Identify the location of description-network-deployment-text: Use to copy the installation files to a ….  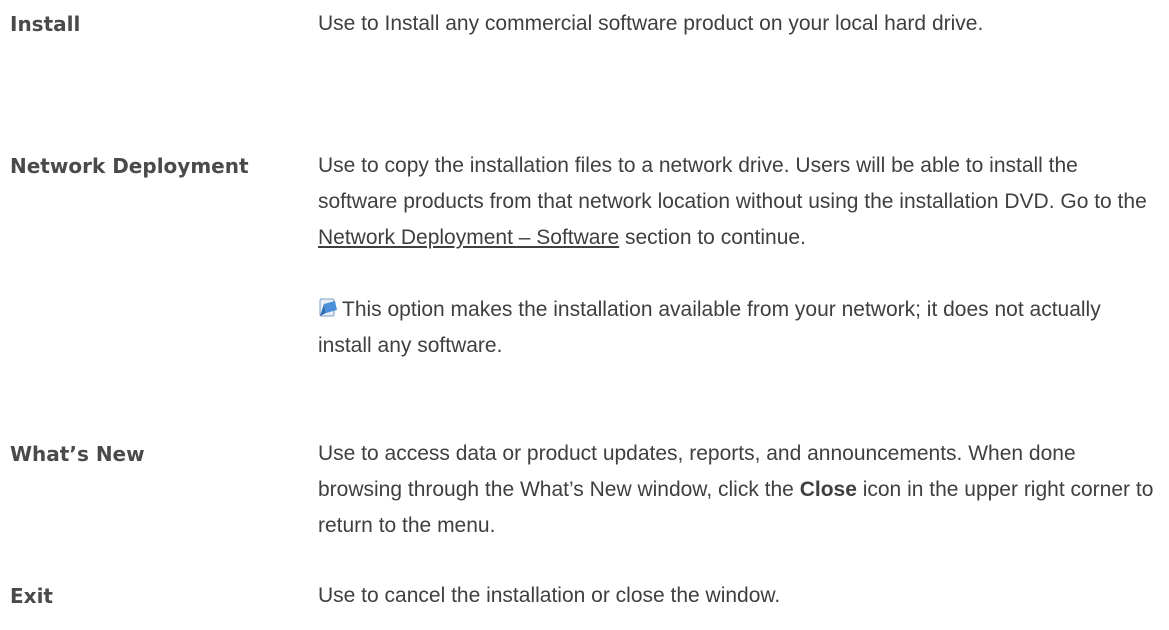
(732, 183).